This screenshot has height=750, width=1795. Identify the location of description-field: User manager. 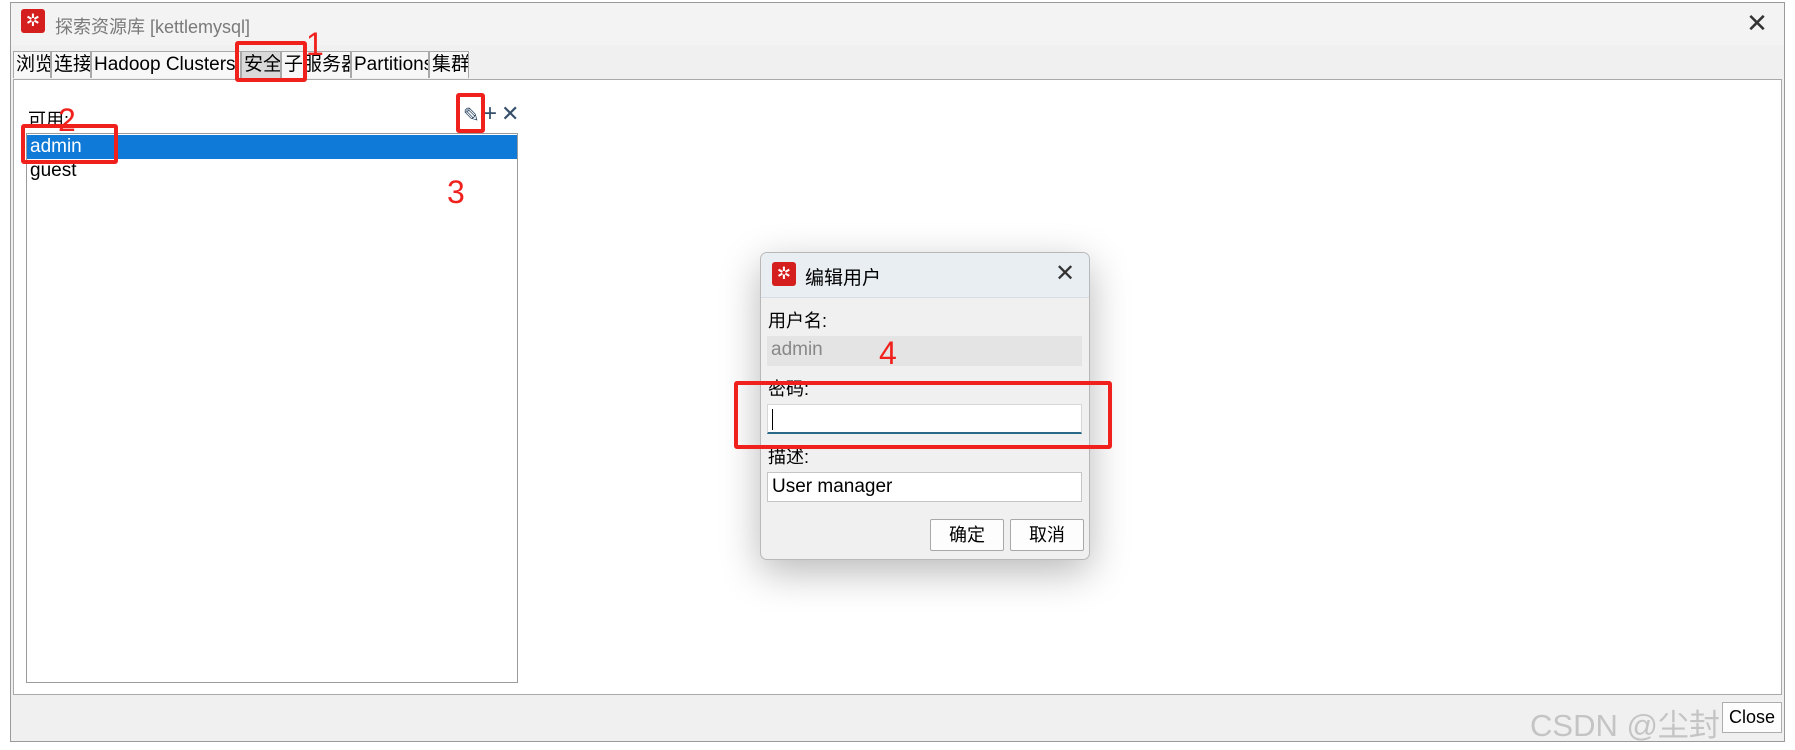
(924, 487).